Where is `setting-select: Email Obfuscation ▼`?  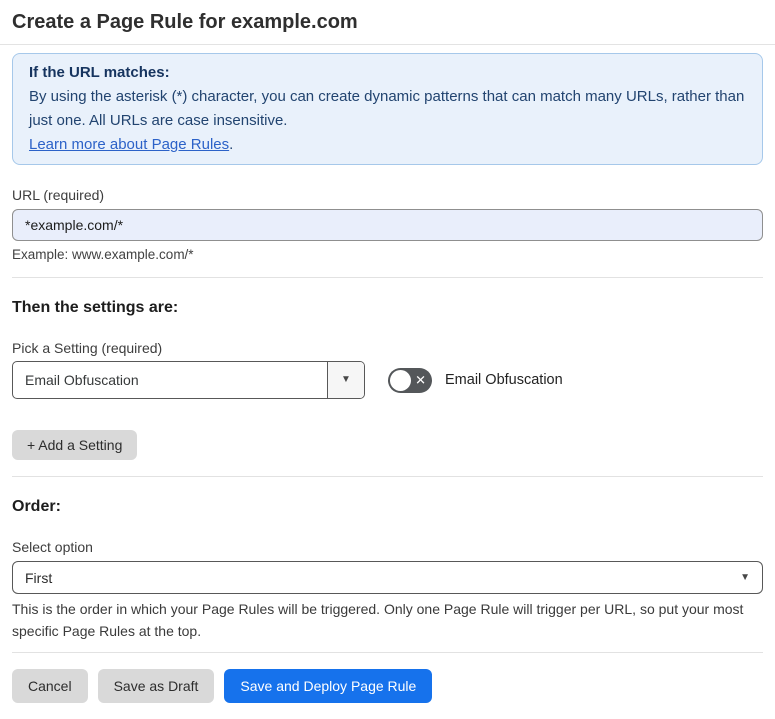
setting-select: Email Obfuscation ▼ is located at coordinates (188, 380).